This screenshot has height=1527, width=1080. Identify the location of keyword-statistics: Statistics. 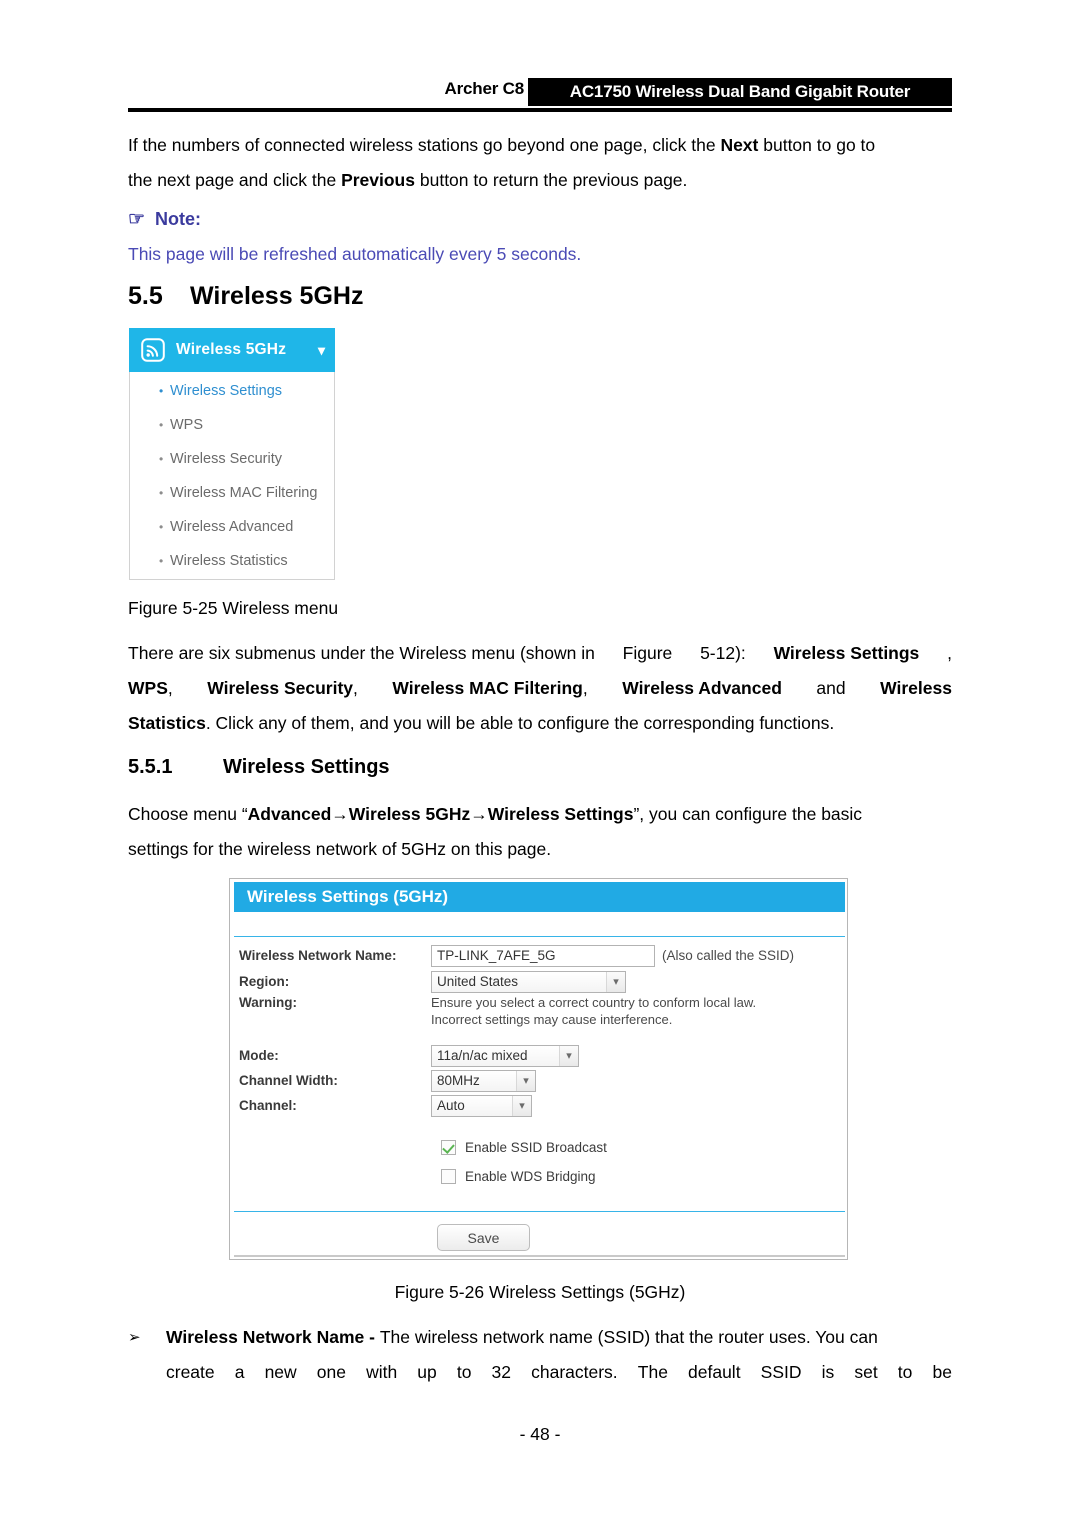
(167, 723).